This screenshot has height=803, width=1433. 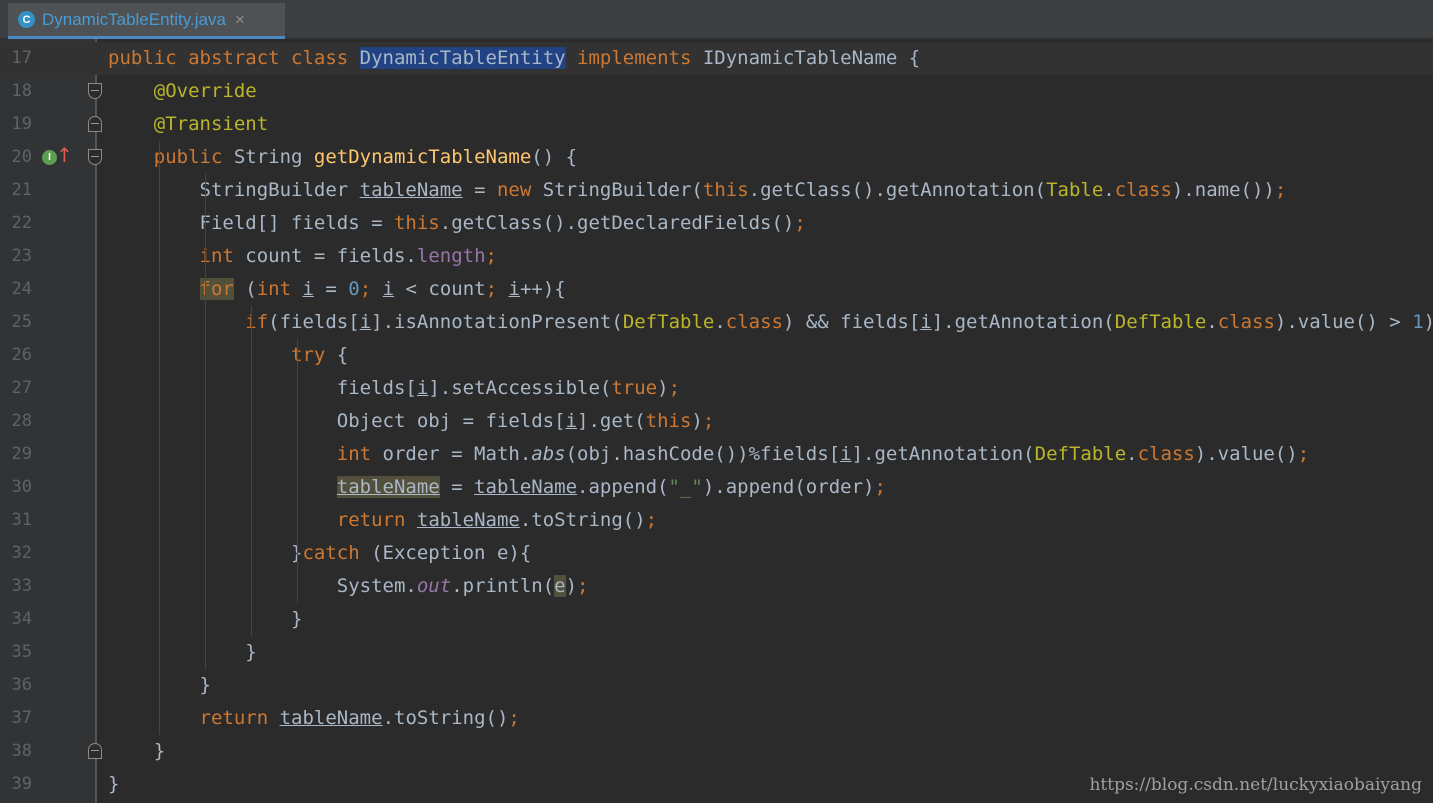 I want to click on code-token: new, so click(x=514, y=190).